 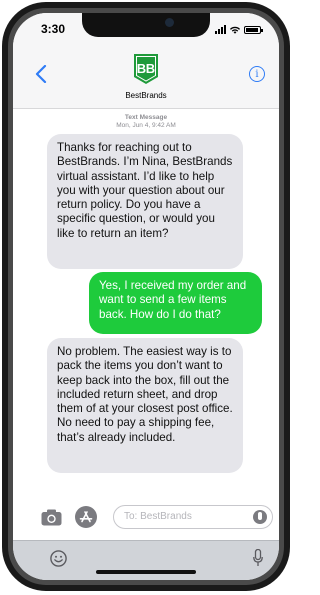 What do you see at coordinates (146, 125) in the screenshot?
I see `message-timestamp: Mon, Jun 4, 9:42 AM` at bounding box center [146, 125].